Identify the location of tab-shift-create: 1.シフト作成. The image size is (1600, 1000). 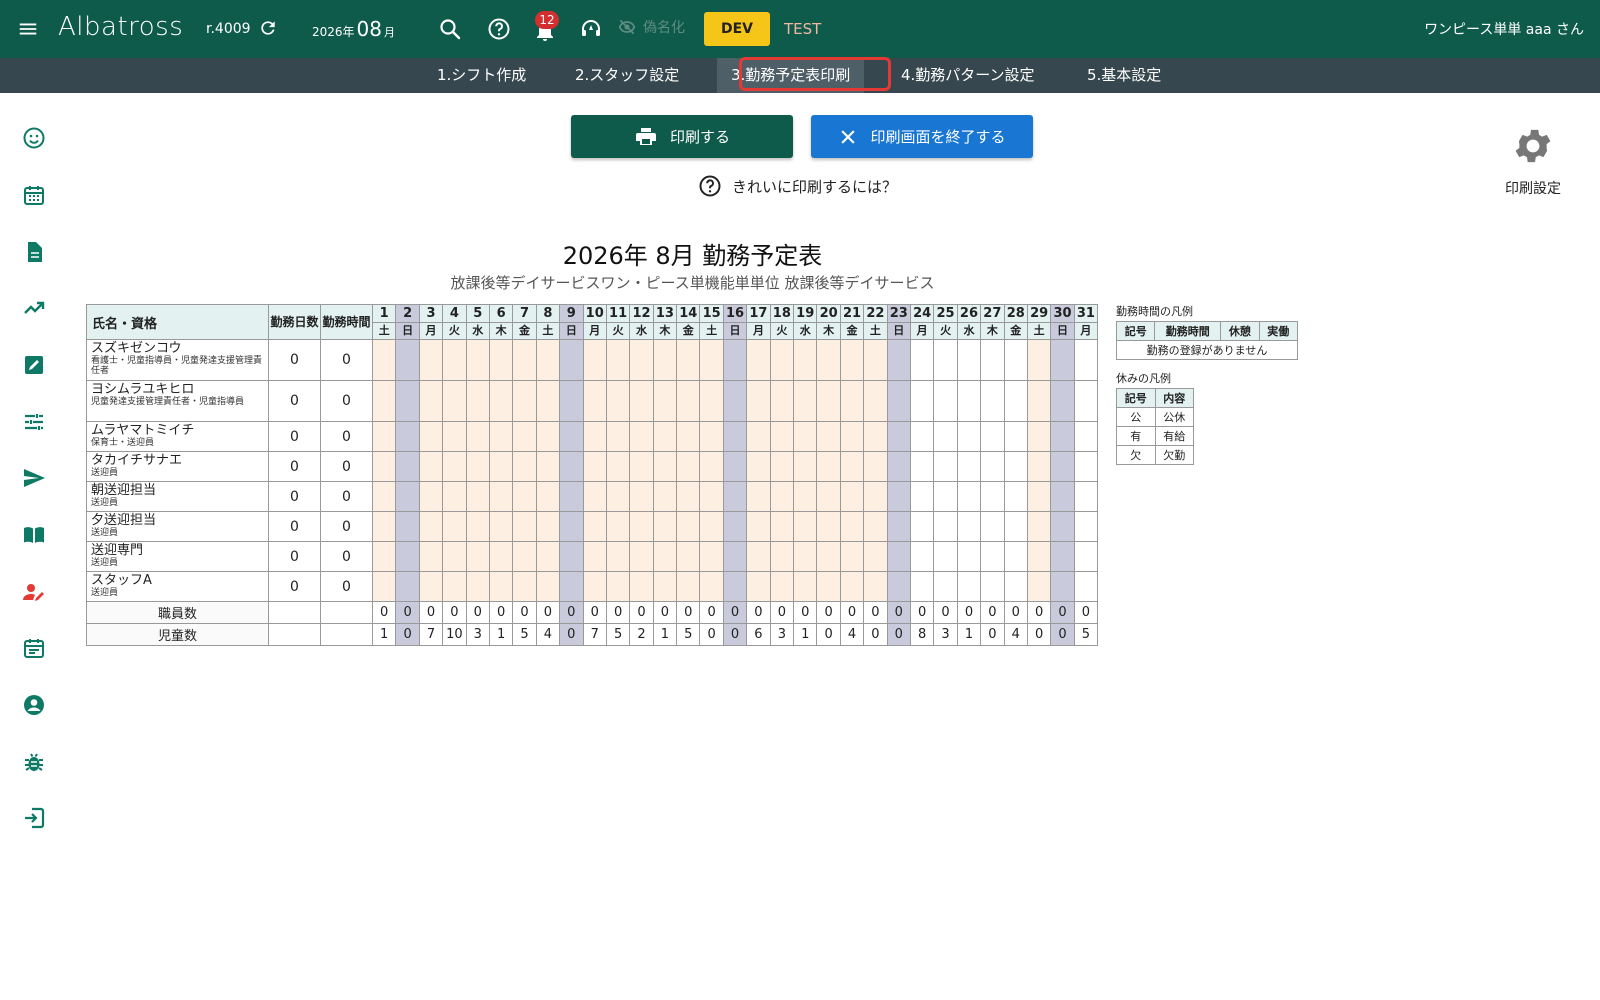
(481, 75).